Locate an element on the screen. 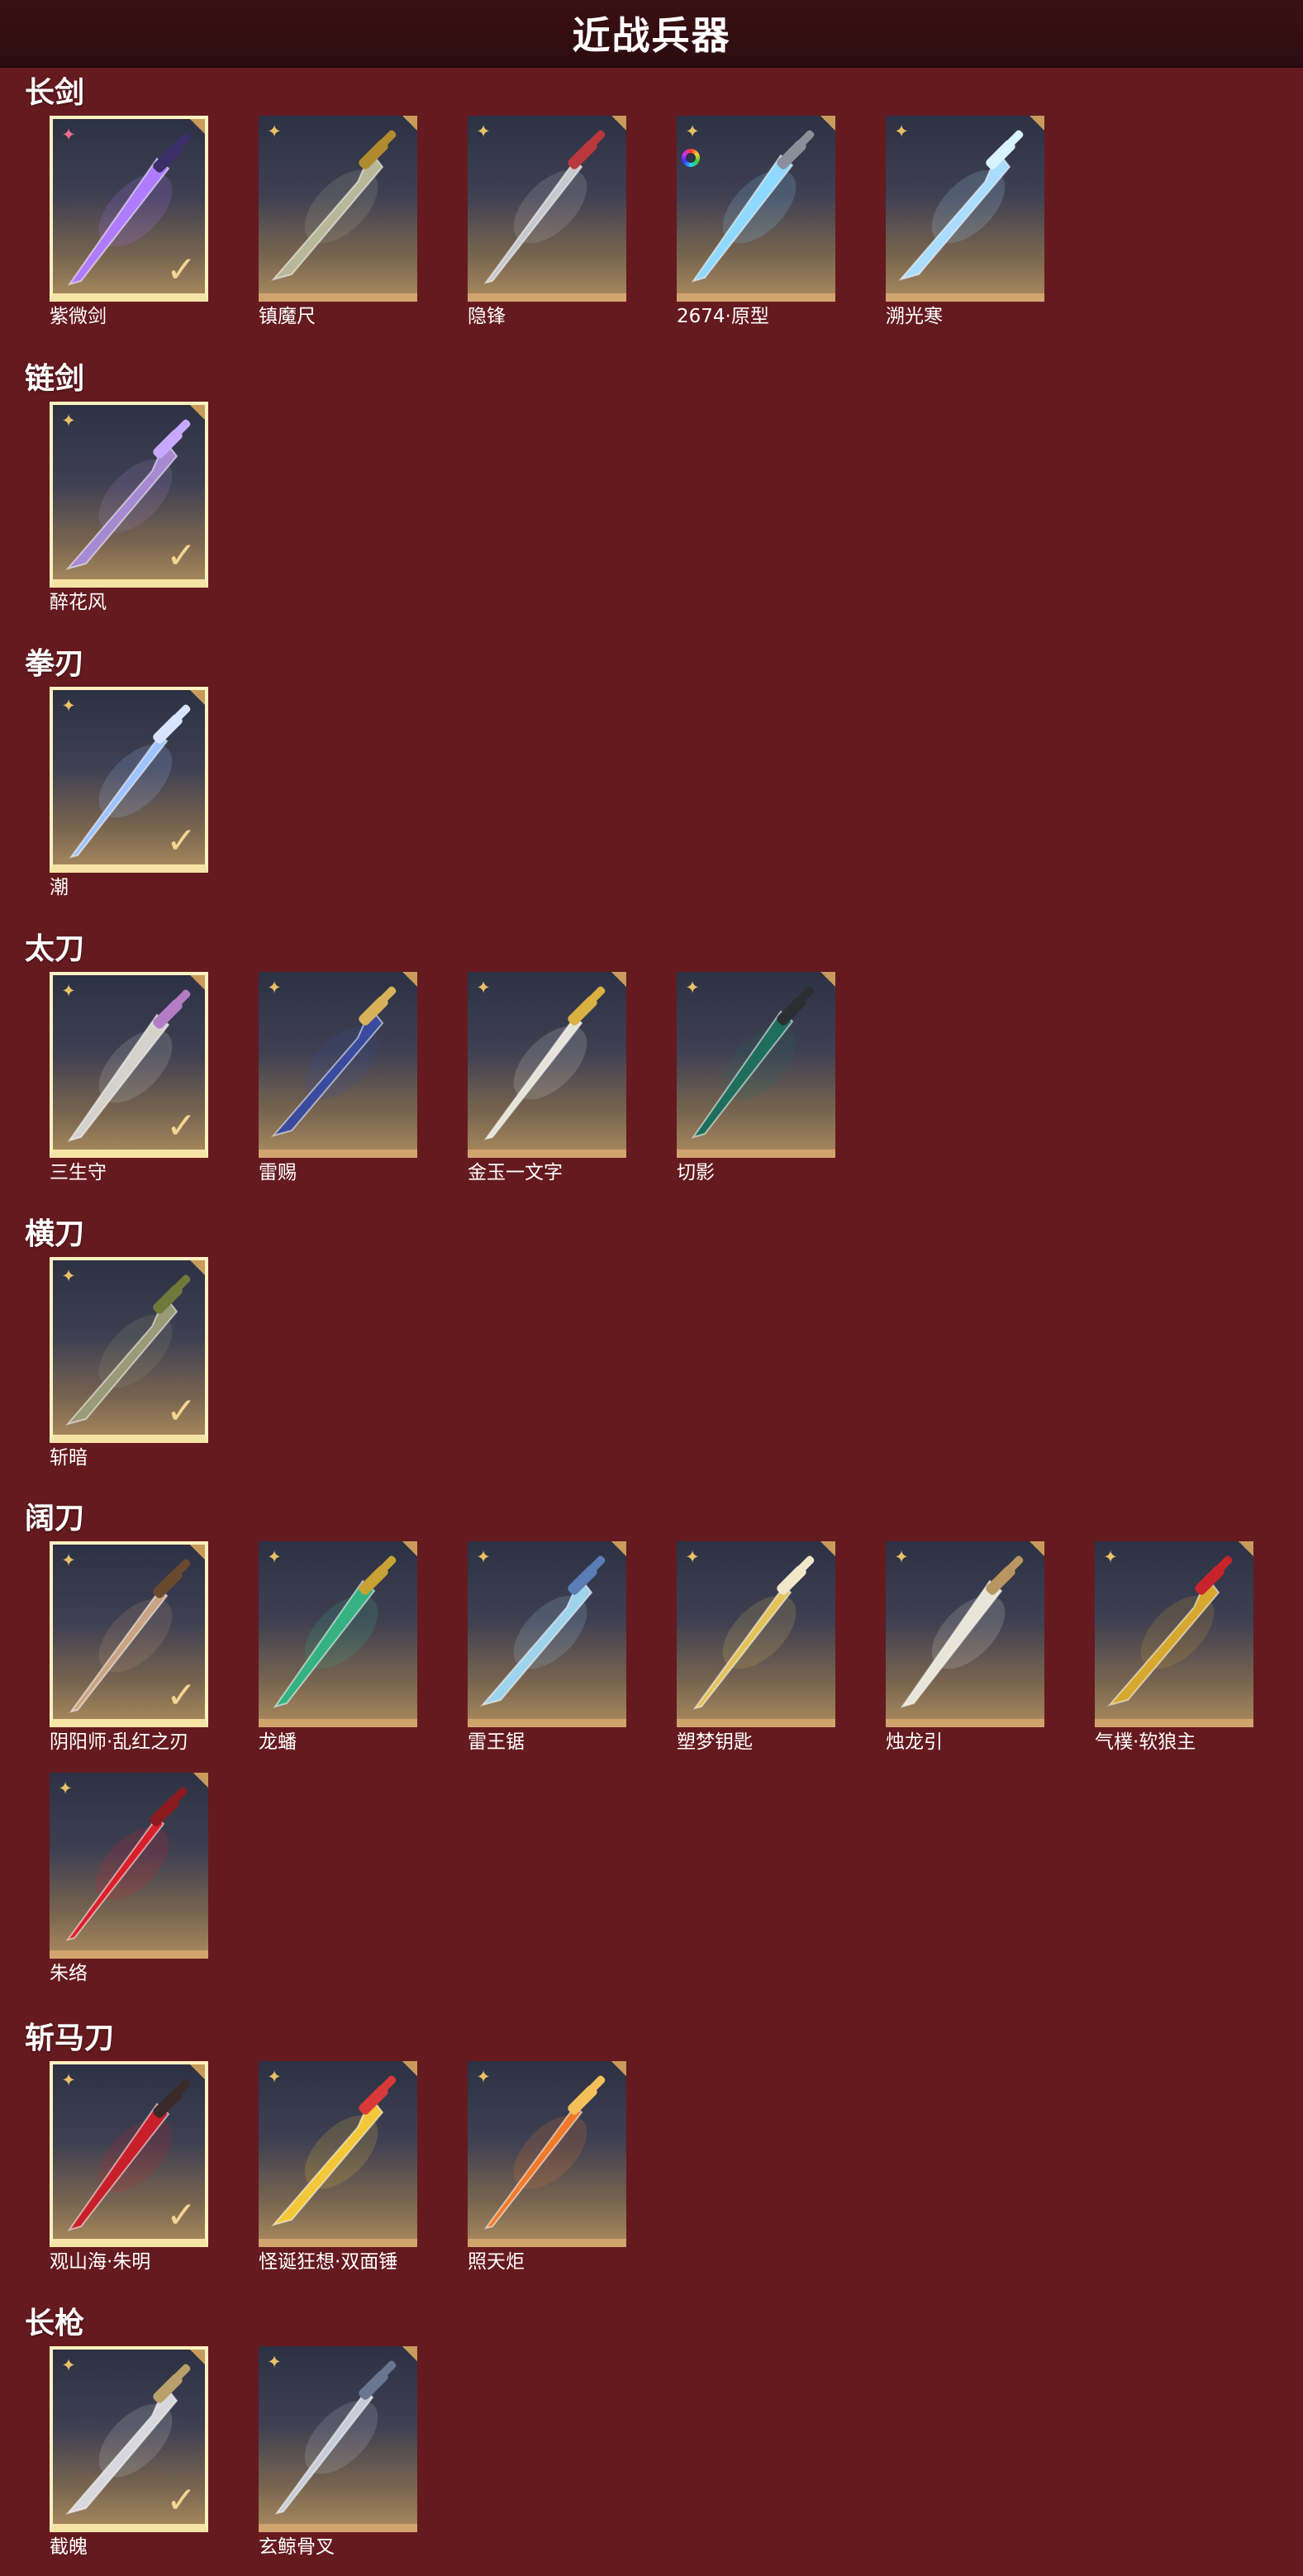 The width and height of the screenshot is (1303, 2576). weapon-card: ✦ ✓ 斩暗 is located at coordinates (129, 1363).